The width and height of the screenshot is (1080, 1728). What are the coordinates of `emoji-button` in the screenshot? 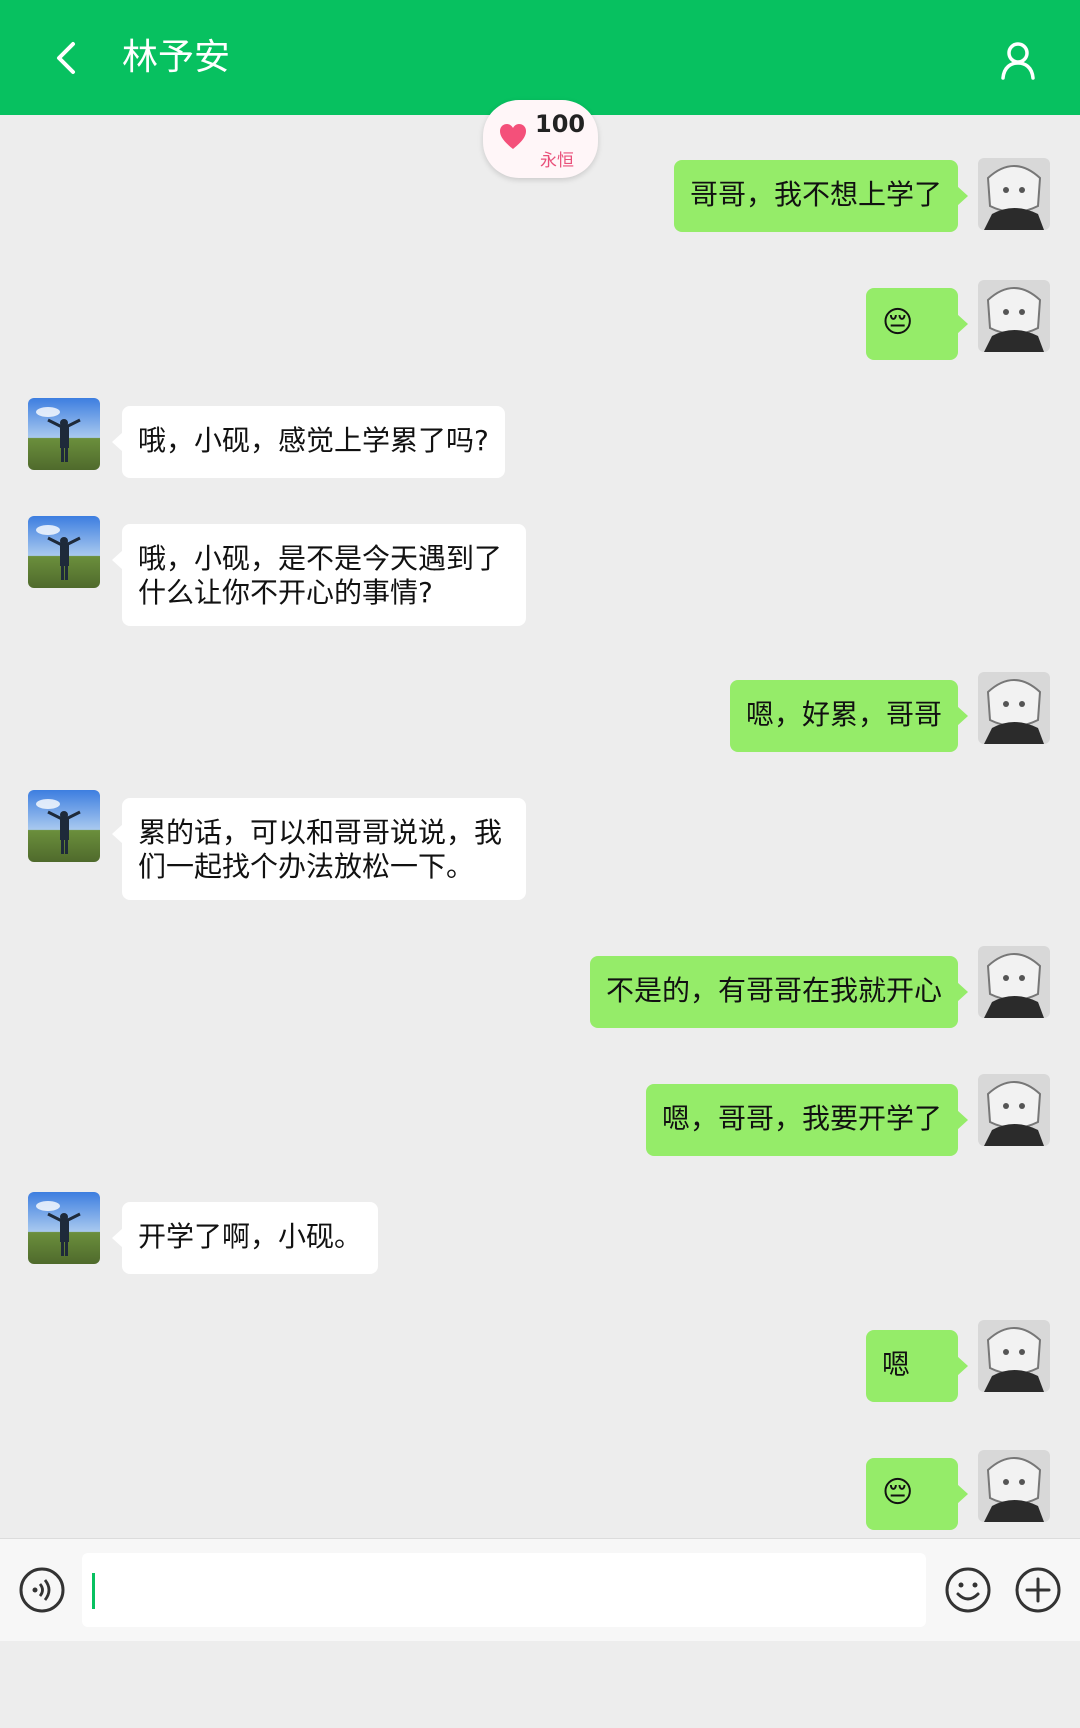 It's located at (968, 1590).